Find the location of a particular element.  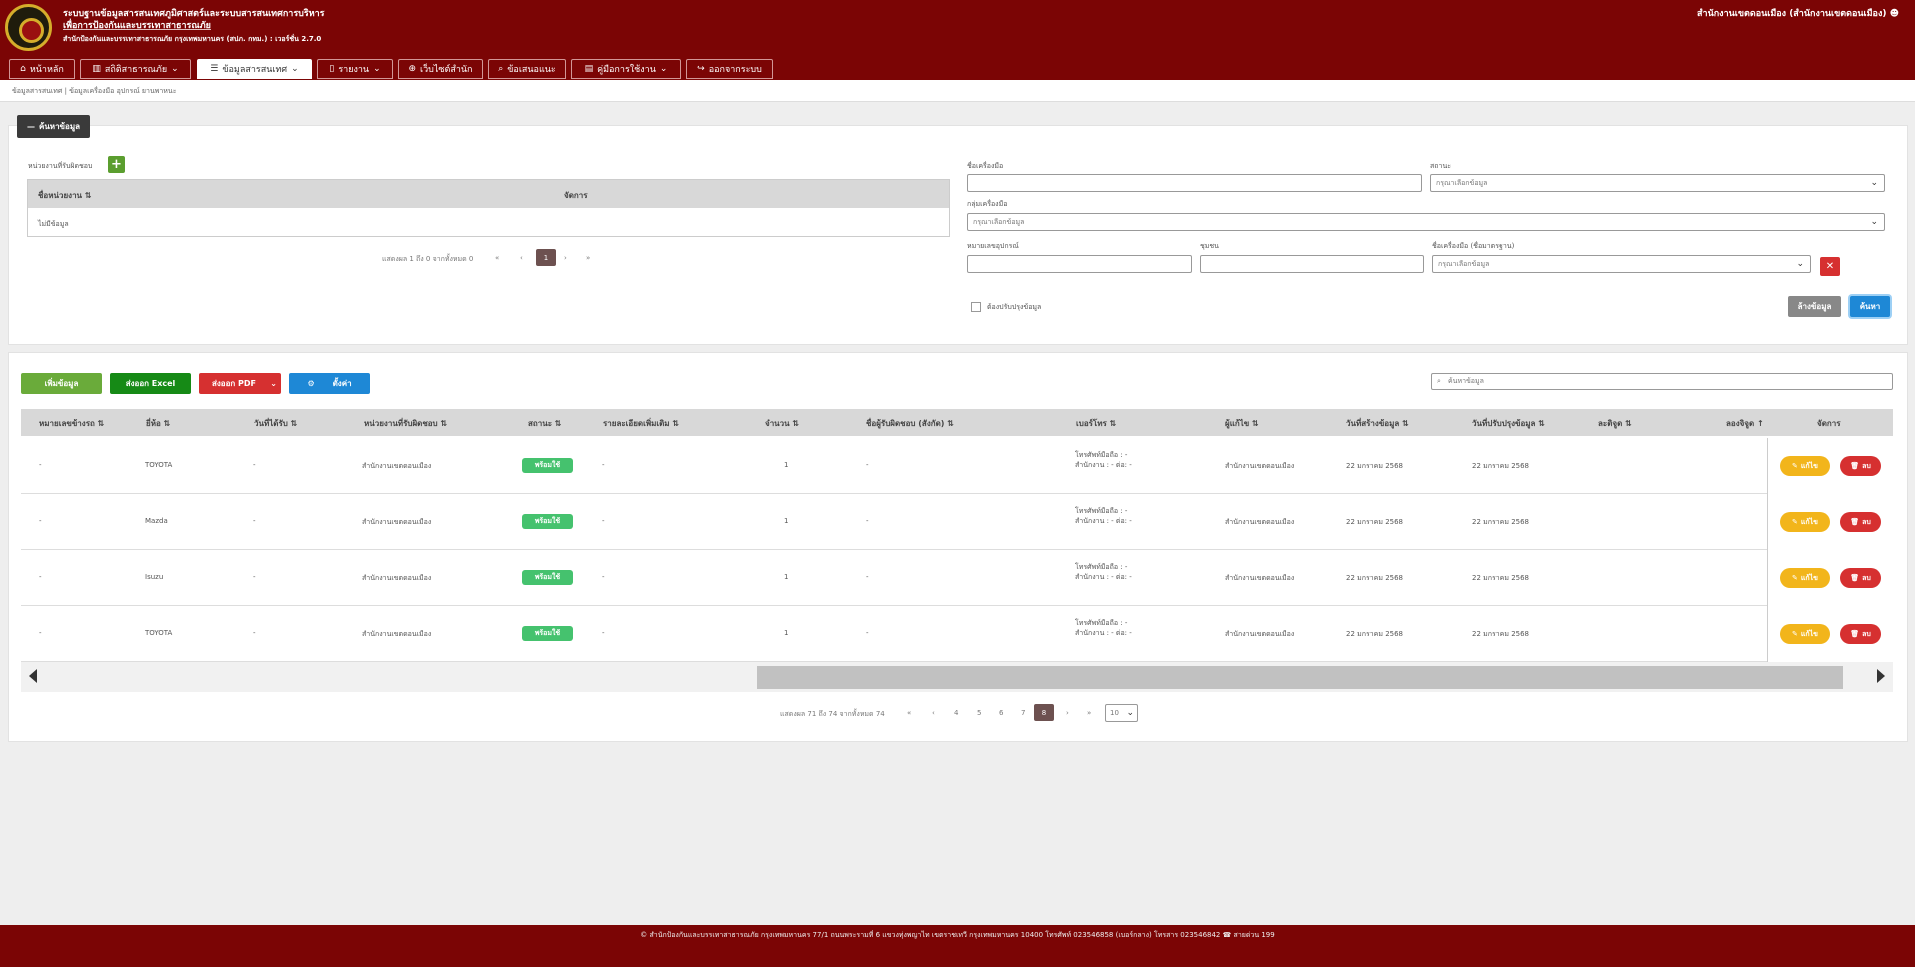

horizontal-scrollbar is located at coordinates (957, 677).